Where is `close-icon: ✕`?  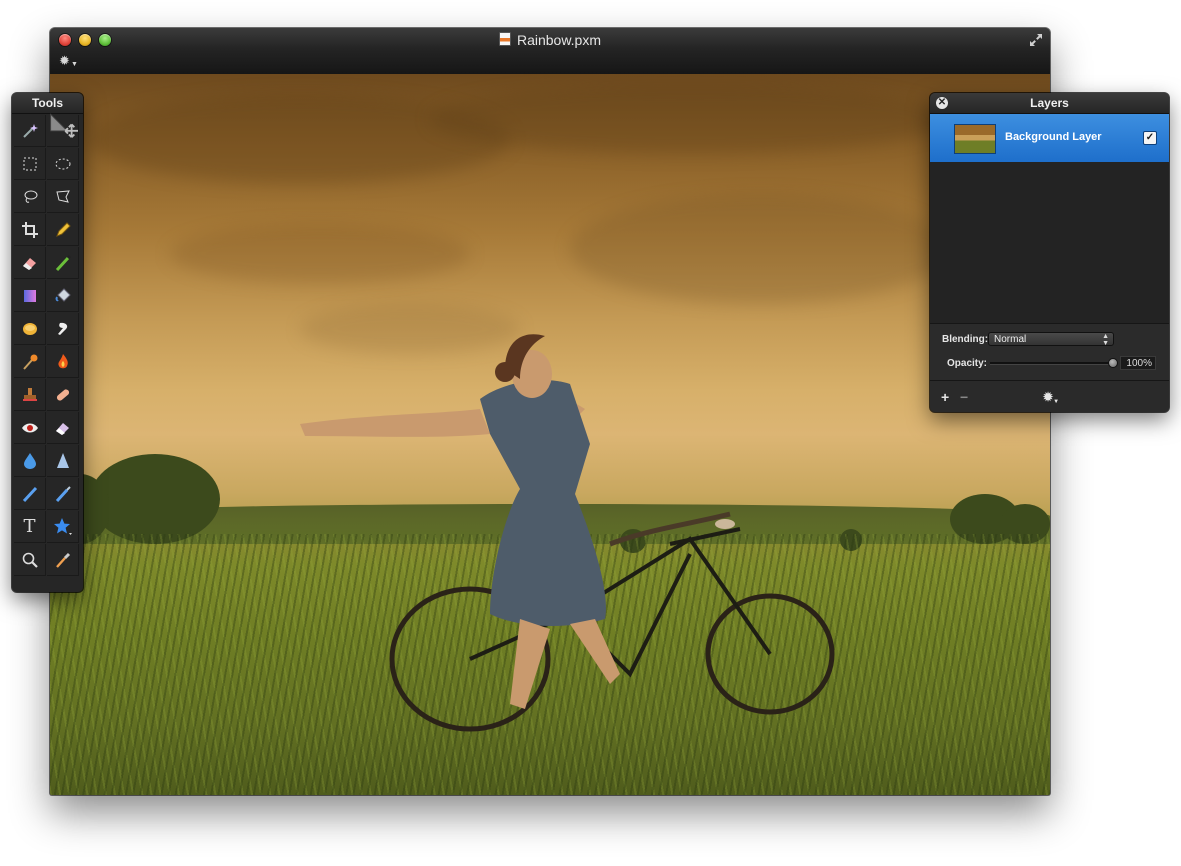
close-icon: ✕ is located at coordinates (942, 102).